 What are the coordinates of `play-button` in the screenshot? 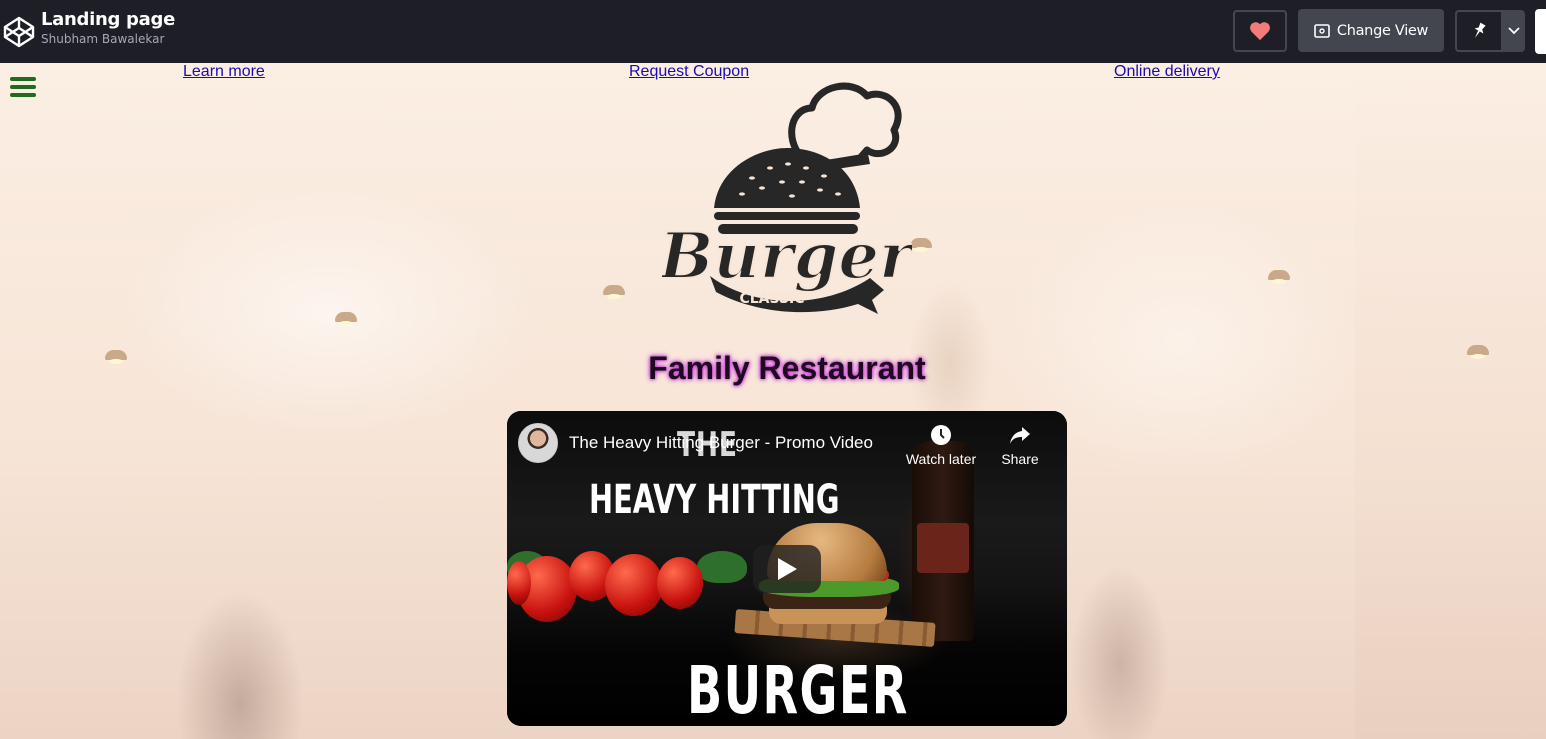 It's located at (787, 569).